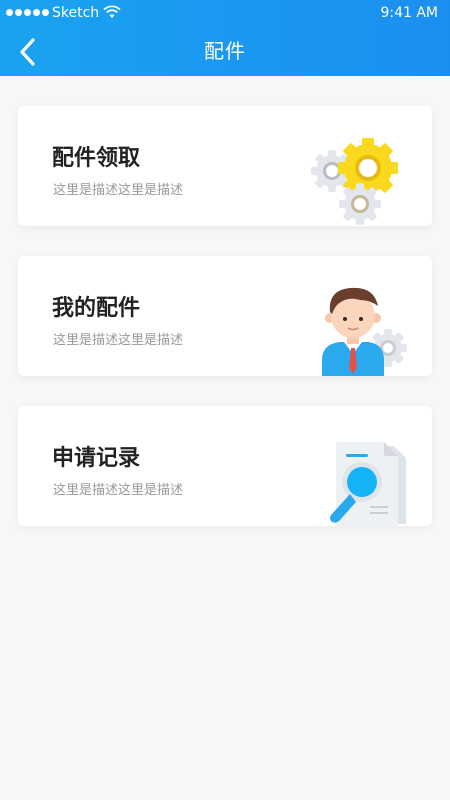 The height and width of the screenshot is (800, 450). What do you see at coordinates (225, 51) in the screenshot?
I see `page-title: 配件` at bounding box center [225, 51].